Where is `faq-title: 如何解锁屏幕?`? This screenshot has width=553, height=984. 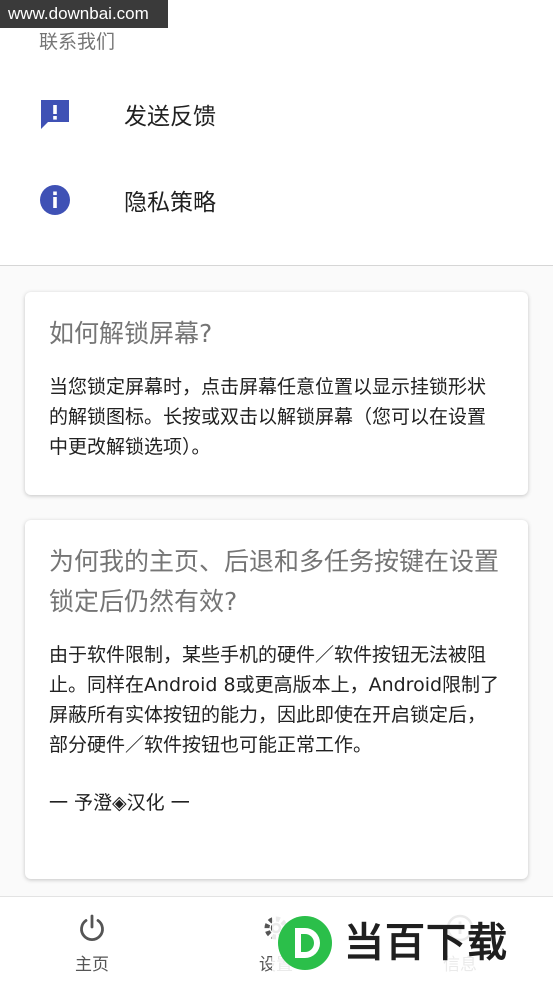 faq-title: 如何解锁屏幕? is located at coordinates (131, 333).